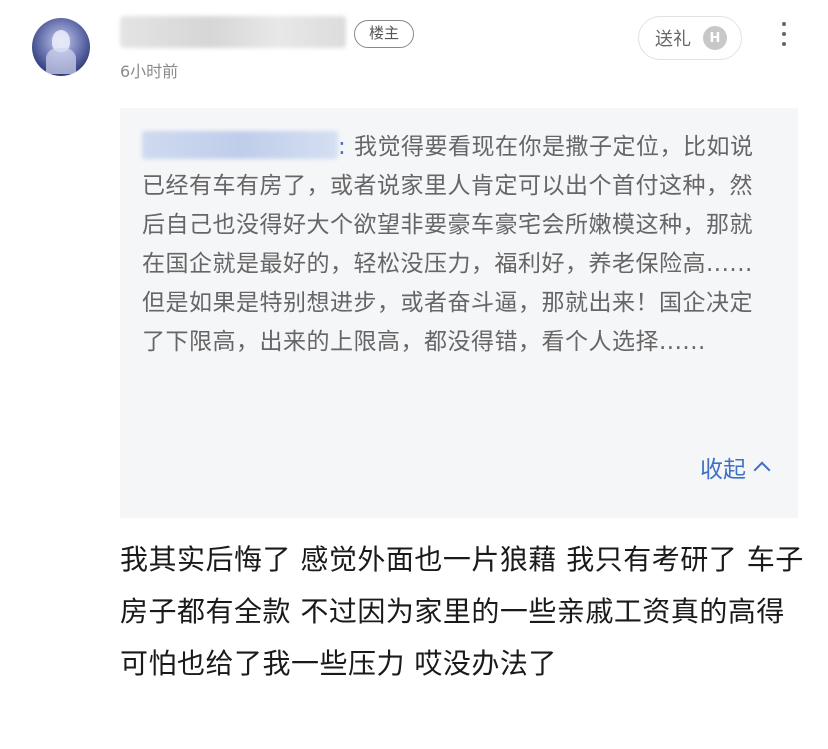  What do you see at coordinates (762, 470) in the screenshot?
I see `chevron-up-icon` at bounding box center [762, 470].